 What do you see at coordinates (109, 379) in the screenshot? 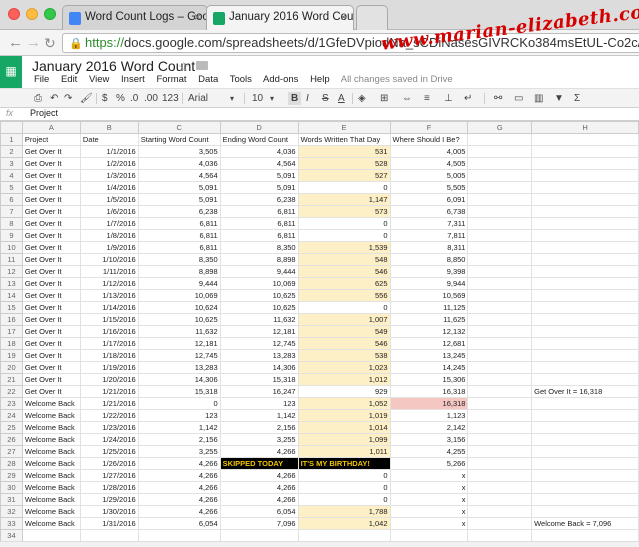
I see `cell-b21: 1/20/2016` at bounding box center [109, 379].